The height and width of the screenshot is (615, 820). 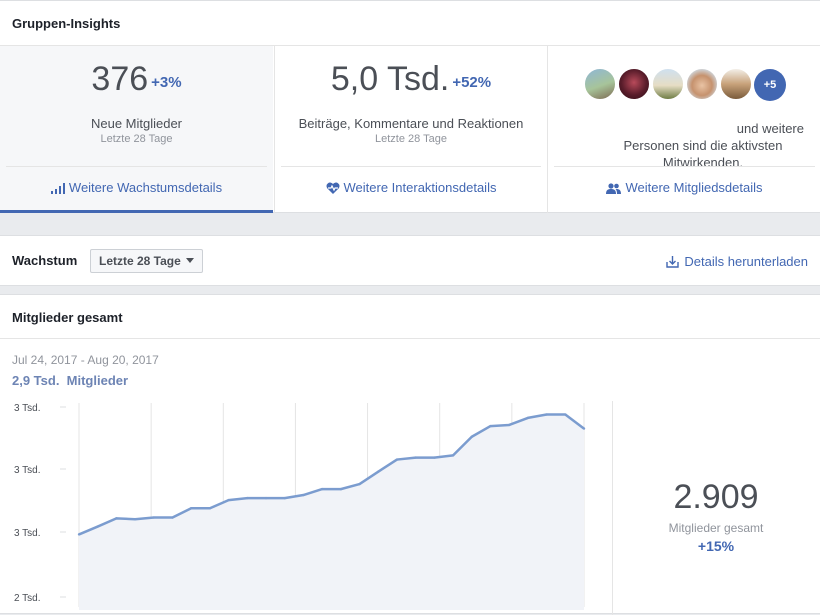 What do you see at coordinates (390, 79) in the screenshot?
I see `interactions-value: 5,0 Tsd.` at bounding box center [390, 79].